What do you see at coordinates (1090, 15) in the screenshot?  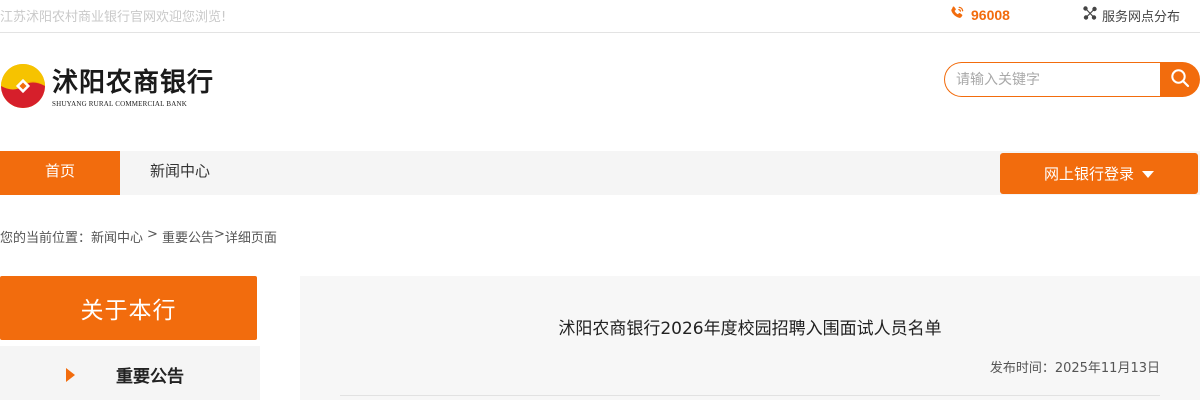 I see `network-nodes-icon` at bounding box center [1090, 15].